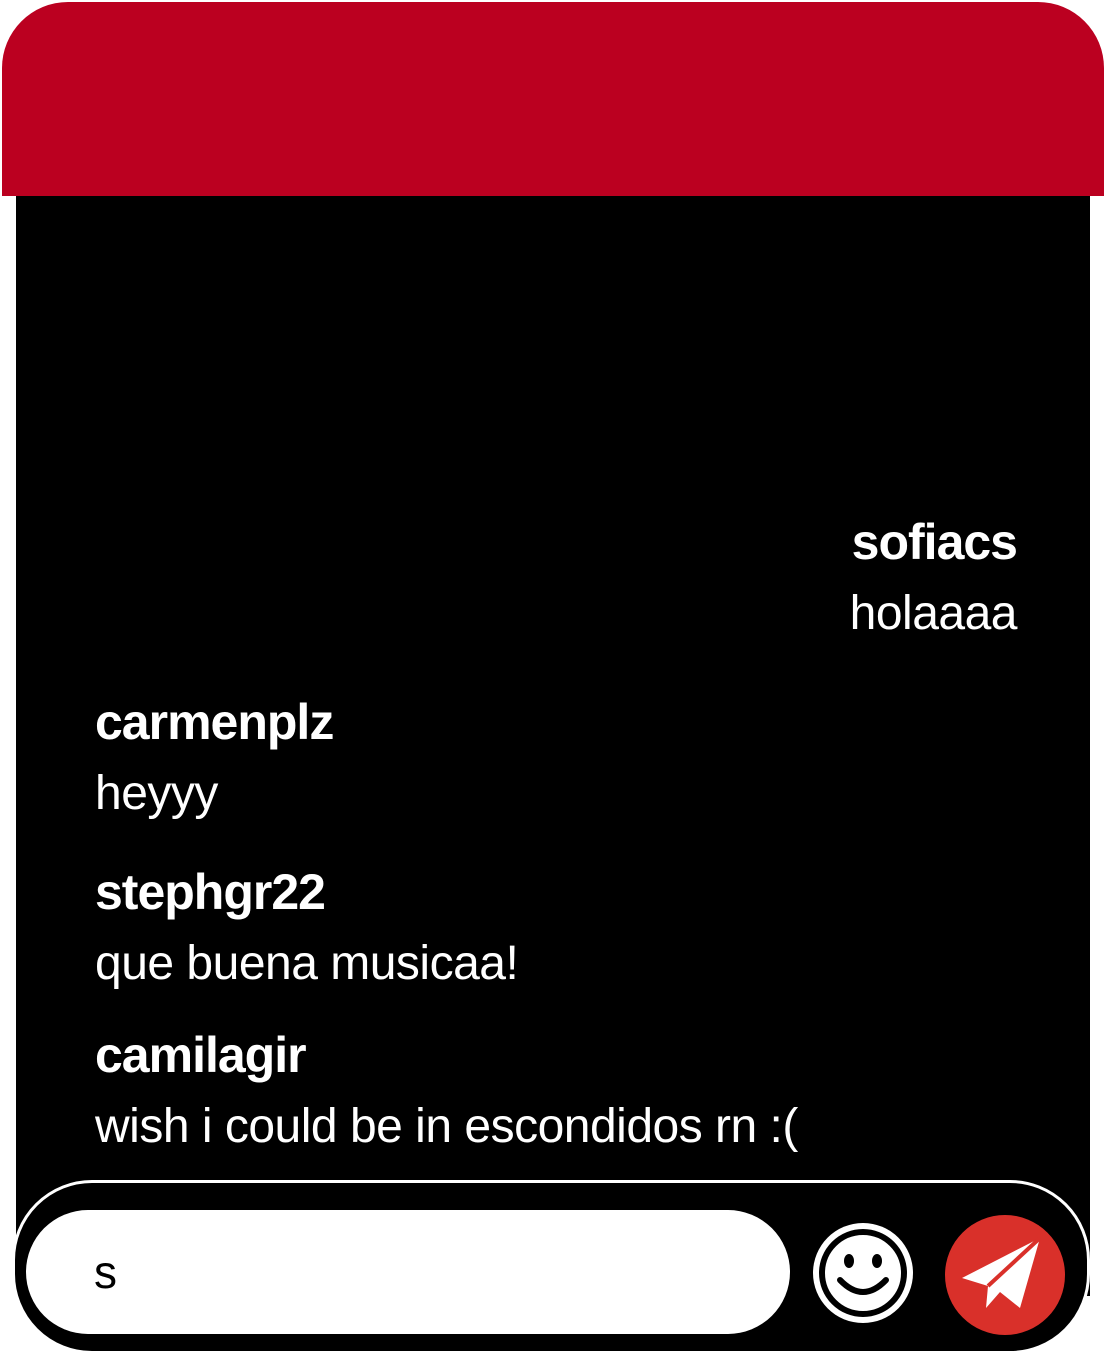  I want to click on chat-message: carmenplz heyyy, so click(214, 758).